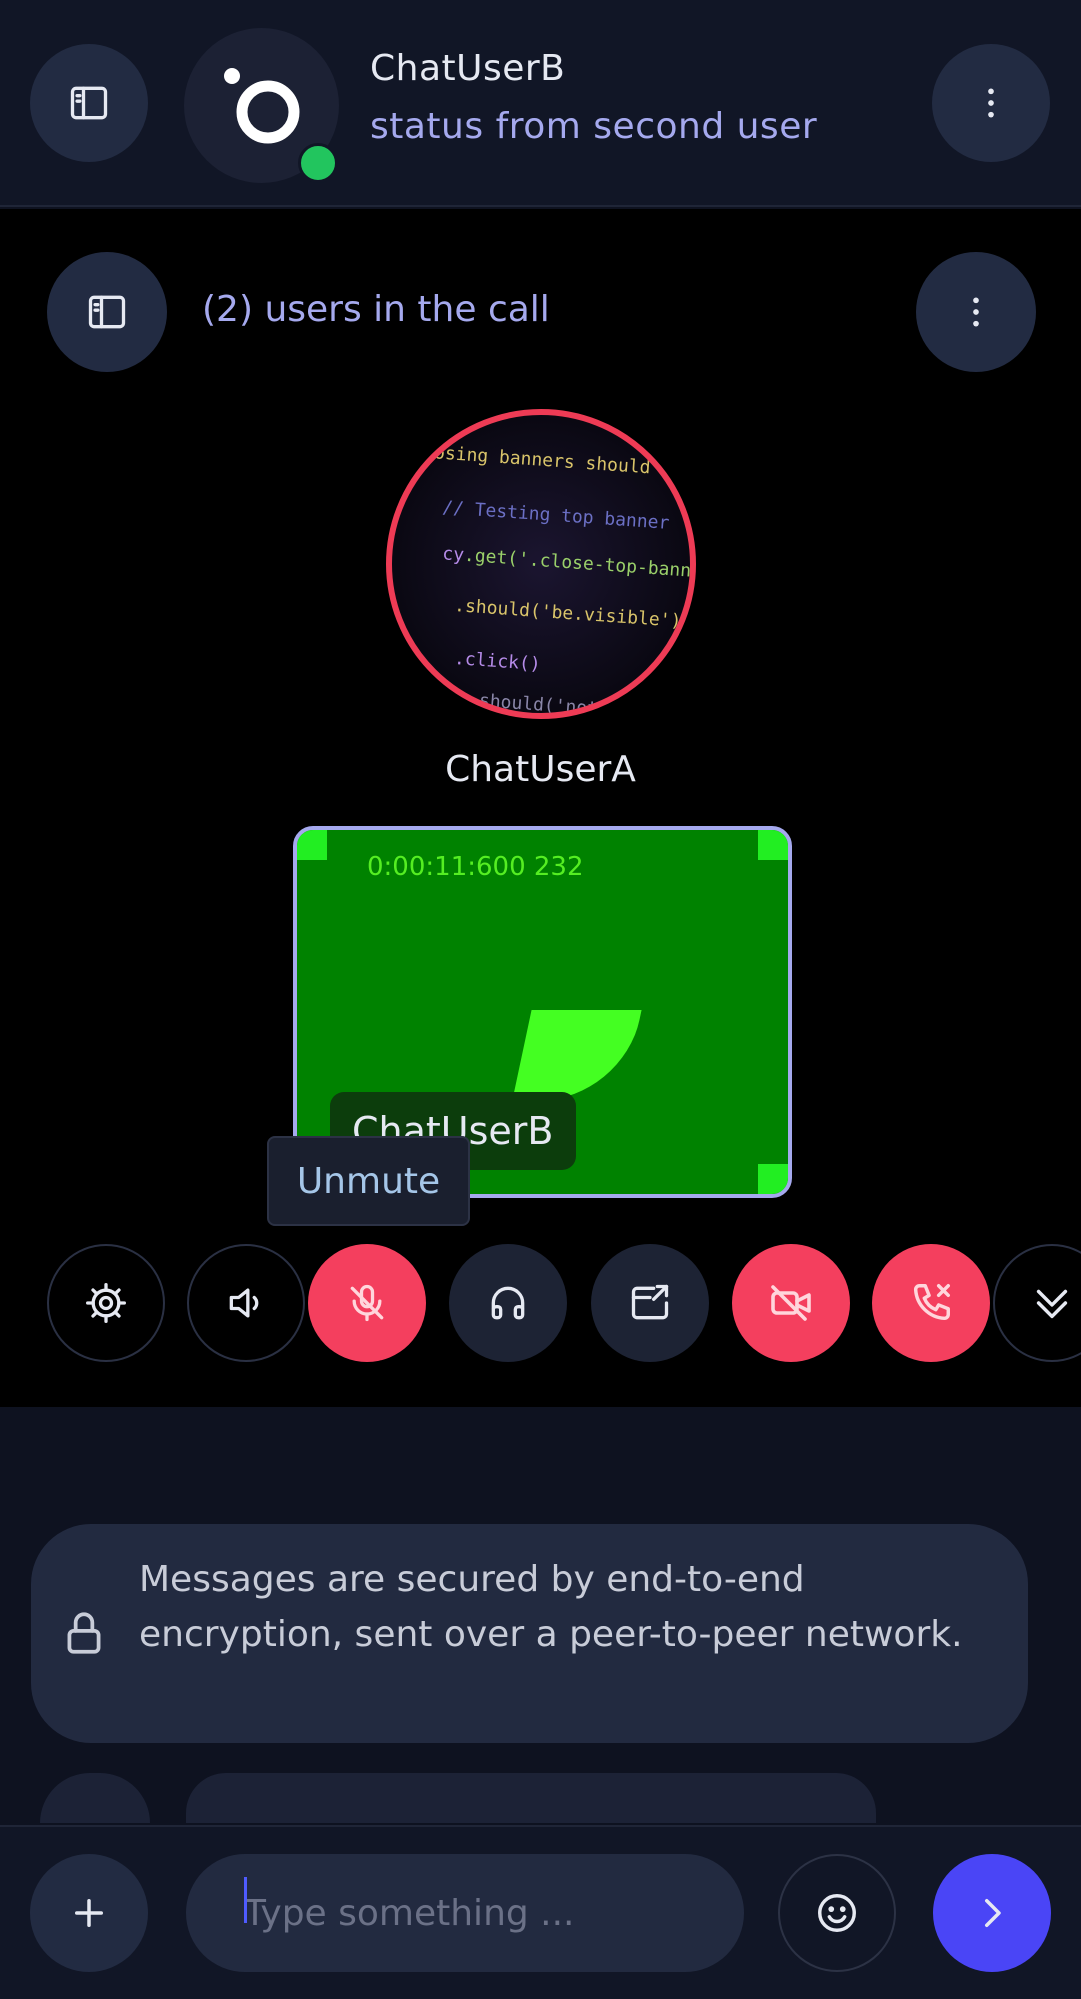 The height and width of the screenshot is (1999, 1081). I want to click on call-more-button, so click(976, 312).